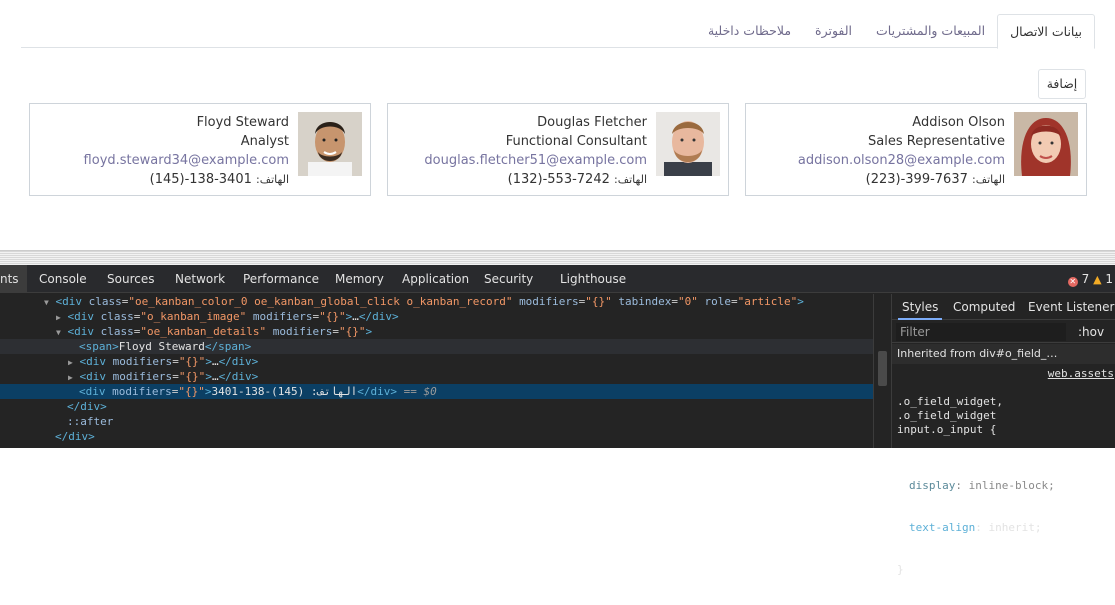 The image size is (1115, 605). What do you see at coordinates (916, 179) in the screenshot?
I see `phone-value: (223)-399-7637` at bounding box center [916, 179].